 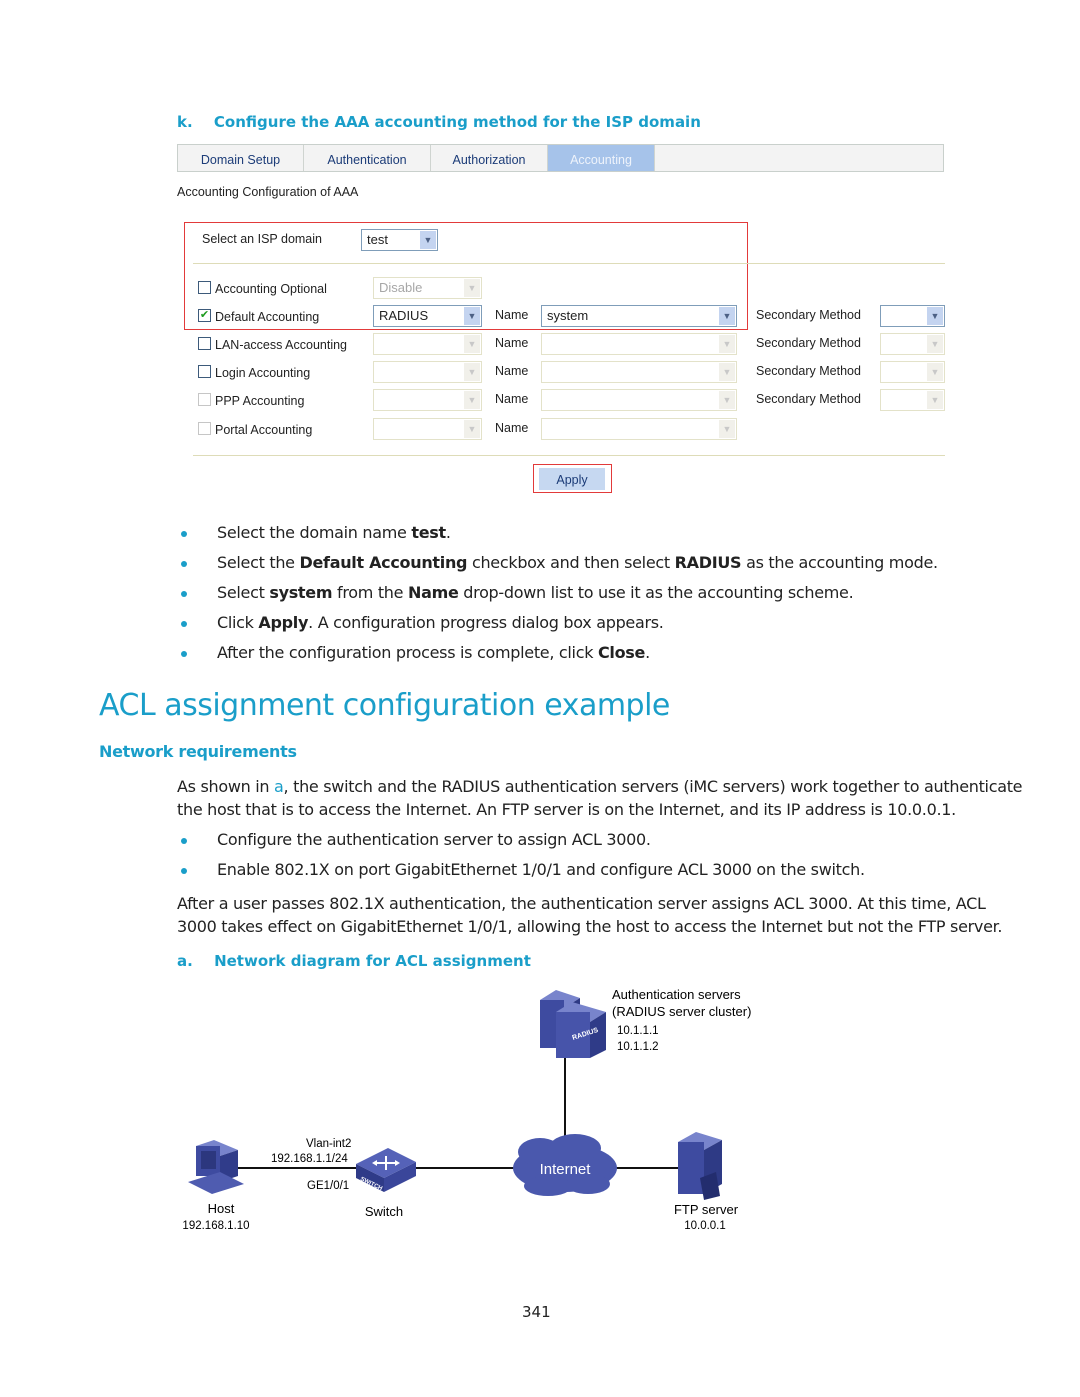 What do you see at coordinates (700, 1166) in the screenshot?
I see `ftp-server-icon` at bounding box center [700, 1166].